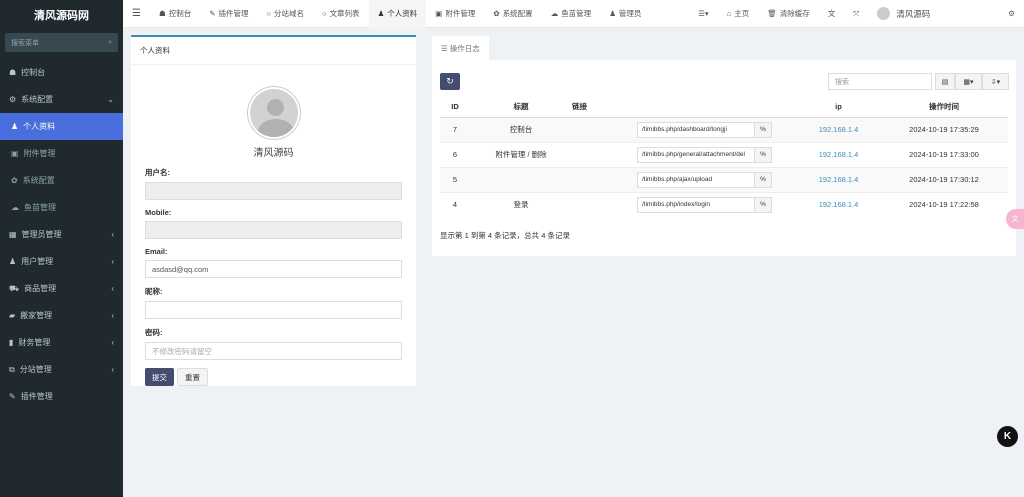 The width and height of the screenshot is (1024, 497). What do you see at coordinates (61, 153) in the screenshot?
I see `sidebar-item: ▣ 附件管理` at bounding box center [61, 153].